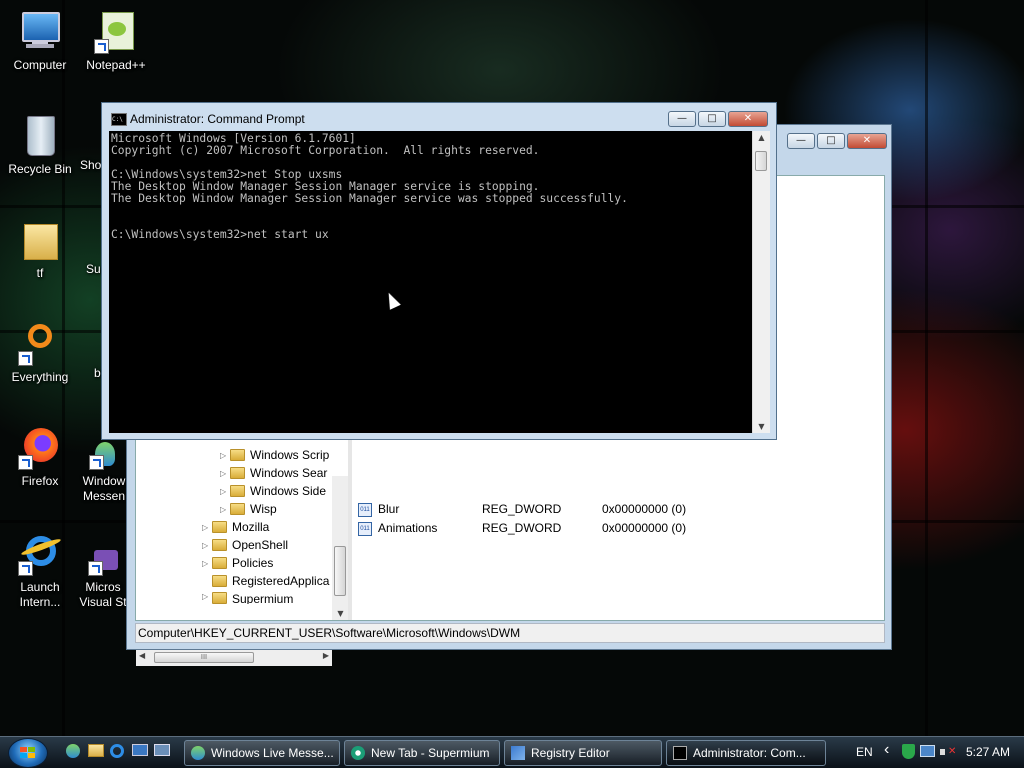 This screenshot has height=768, width=1024. What do you see at coordinates (74, 752) in the screenshot?
I see `quick-launch-messenger-icon` at bounding box center [74, 752].